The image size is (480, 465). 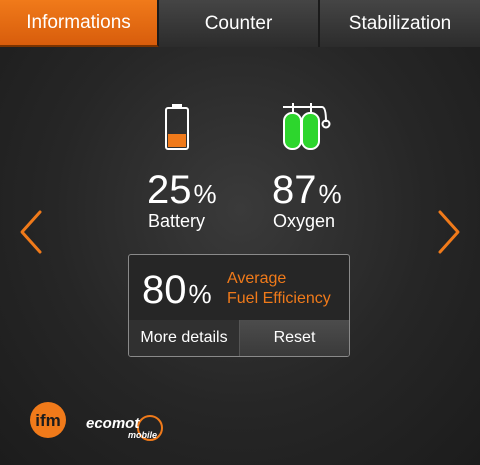 What do you see at coordinates (177, 140) in the screenshot?
I see `battery-level-fill` at bounding box center [177, 140].